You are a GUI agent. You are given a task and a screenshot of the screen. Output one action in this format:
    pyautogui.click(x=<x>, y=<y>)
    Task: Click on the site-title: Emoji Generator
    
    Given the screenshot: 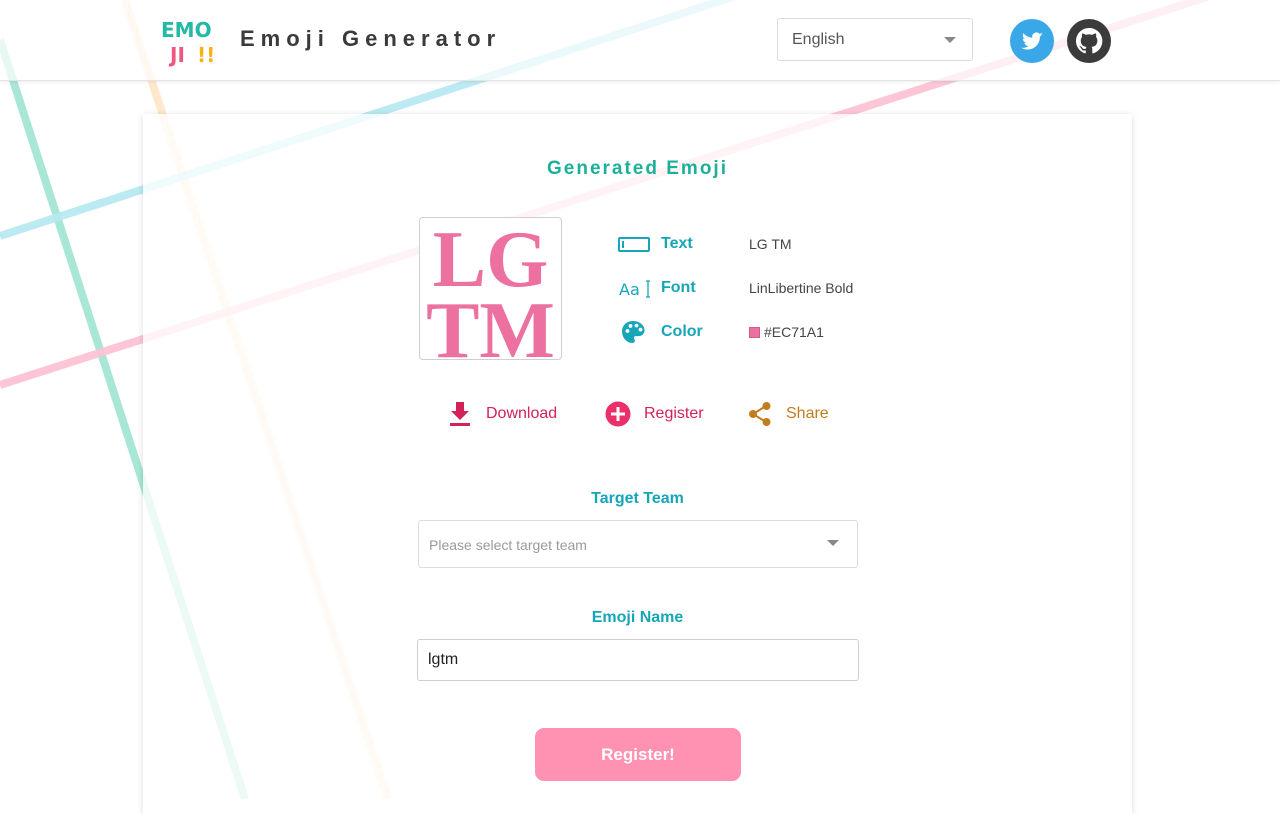 What is the action you would take?
    pyautogui.click(x=370, y=39)
    